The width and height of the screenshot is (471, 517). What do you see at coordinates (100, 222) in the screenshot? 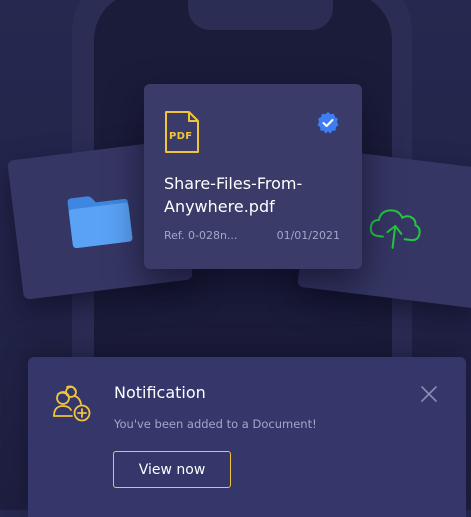
I see `folder-icon` at bounding box center [100, 222].